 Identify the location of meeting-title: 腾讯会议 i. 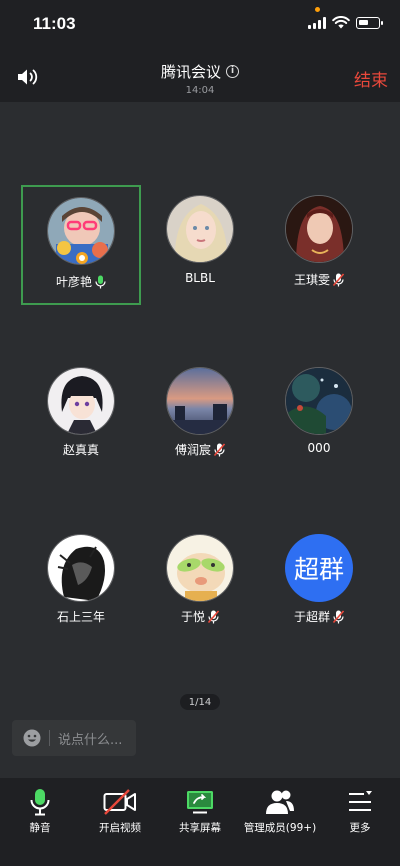
(200, 71).